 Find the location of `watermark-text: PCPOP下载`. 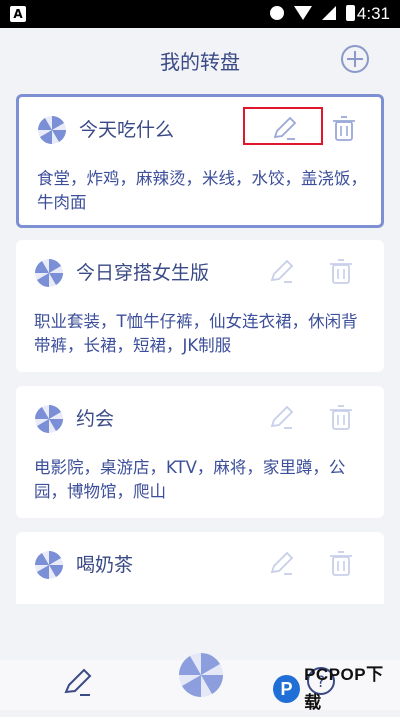

watermark-text: PCPOP下载 is located at coordinates (344, 688).